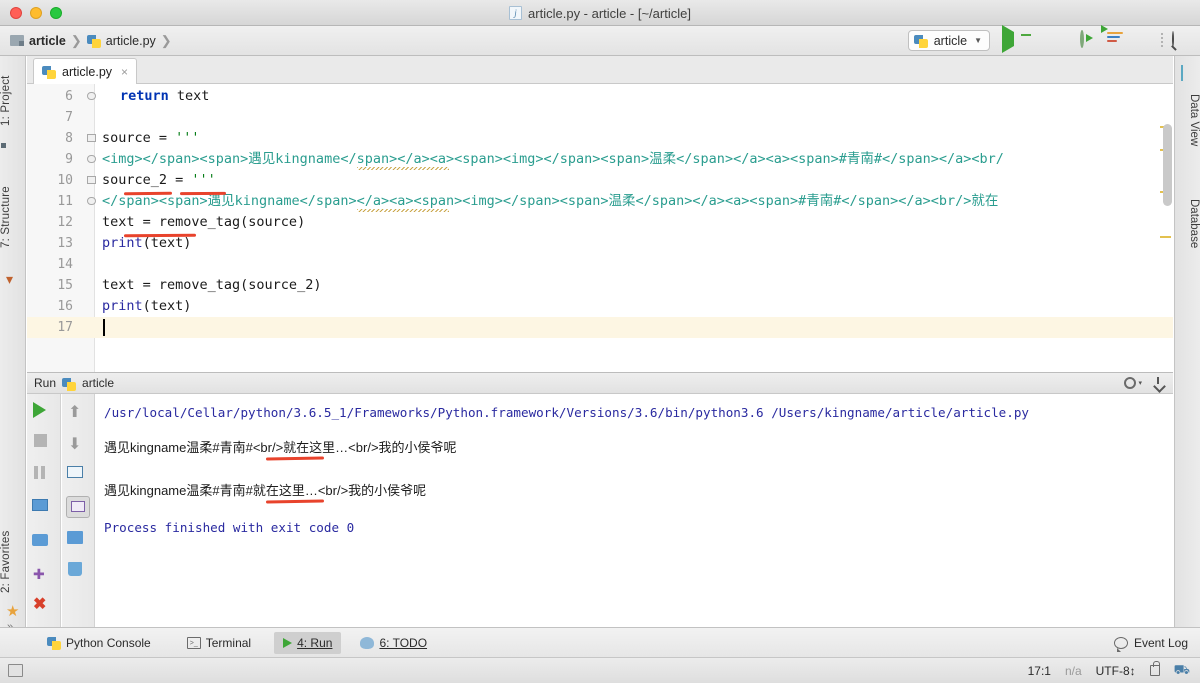 The width and height of the screenshot is (1200, 683). What do you see at coordinates (1181, 40) in the screenshot?
I see `search-everywhere-icon` at bounding box center [1181, 40].